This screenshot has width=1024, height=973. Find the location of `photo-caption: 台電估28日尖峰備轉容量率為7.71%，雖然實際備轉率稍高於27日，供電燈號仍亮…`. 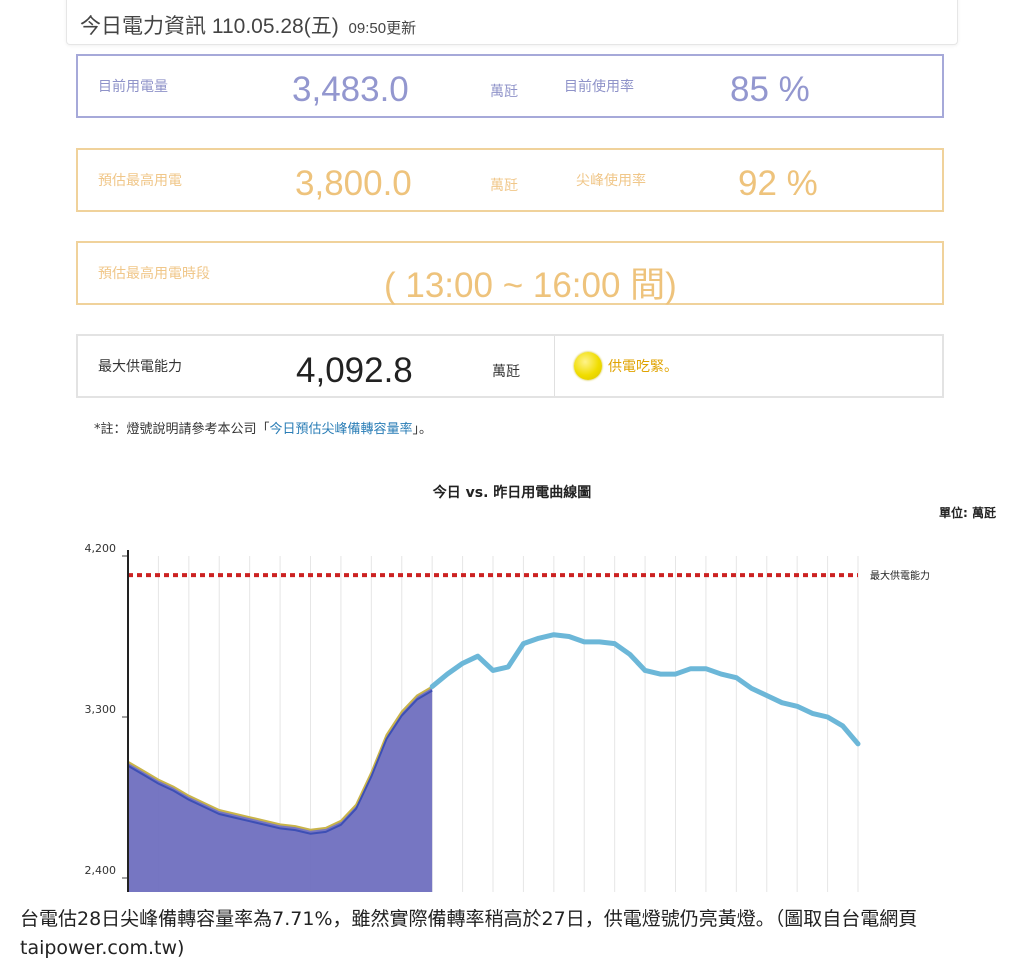

photo-caption: 台電估28日尖峰備轉容量率為7.71%，雖然實際備轉率稍高於27日，供電燈號仍亮… is located at coordinates (469, 933).